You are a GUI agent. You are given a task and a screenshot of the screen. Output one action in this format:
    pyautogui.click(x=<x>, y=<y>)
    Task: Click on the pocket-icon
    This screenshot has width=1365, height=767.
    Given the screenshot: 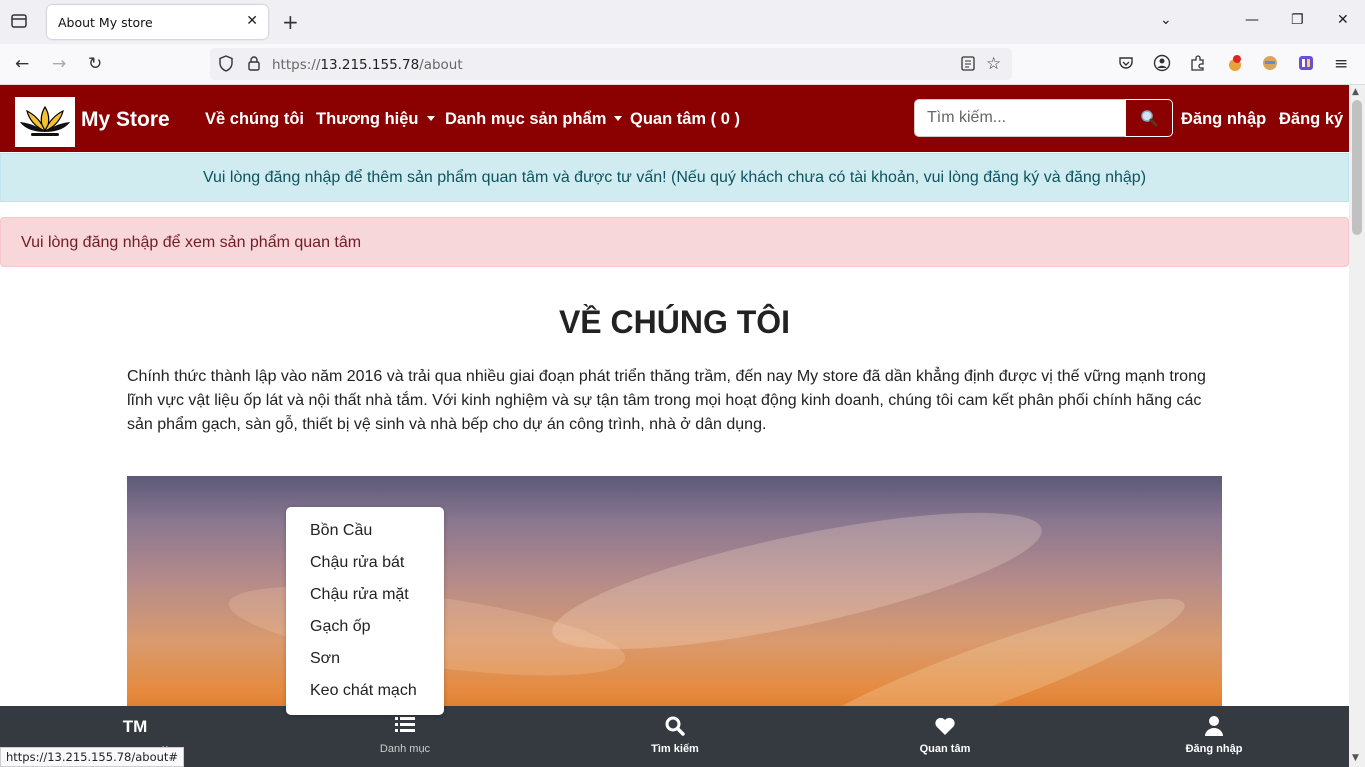 What is the action you would take?
    pyautogui.click(x=1126, y=65)
    